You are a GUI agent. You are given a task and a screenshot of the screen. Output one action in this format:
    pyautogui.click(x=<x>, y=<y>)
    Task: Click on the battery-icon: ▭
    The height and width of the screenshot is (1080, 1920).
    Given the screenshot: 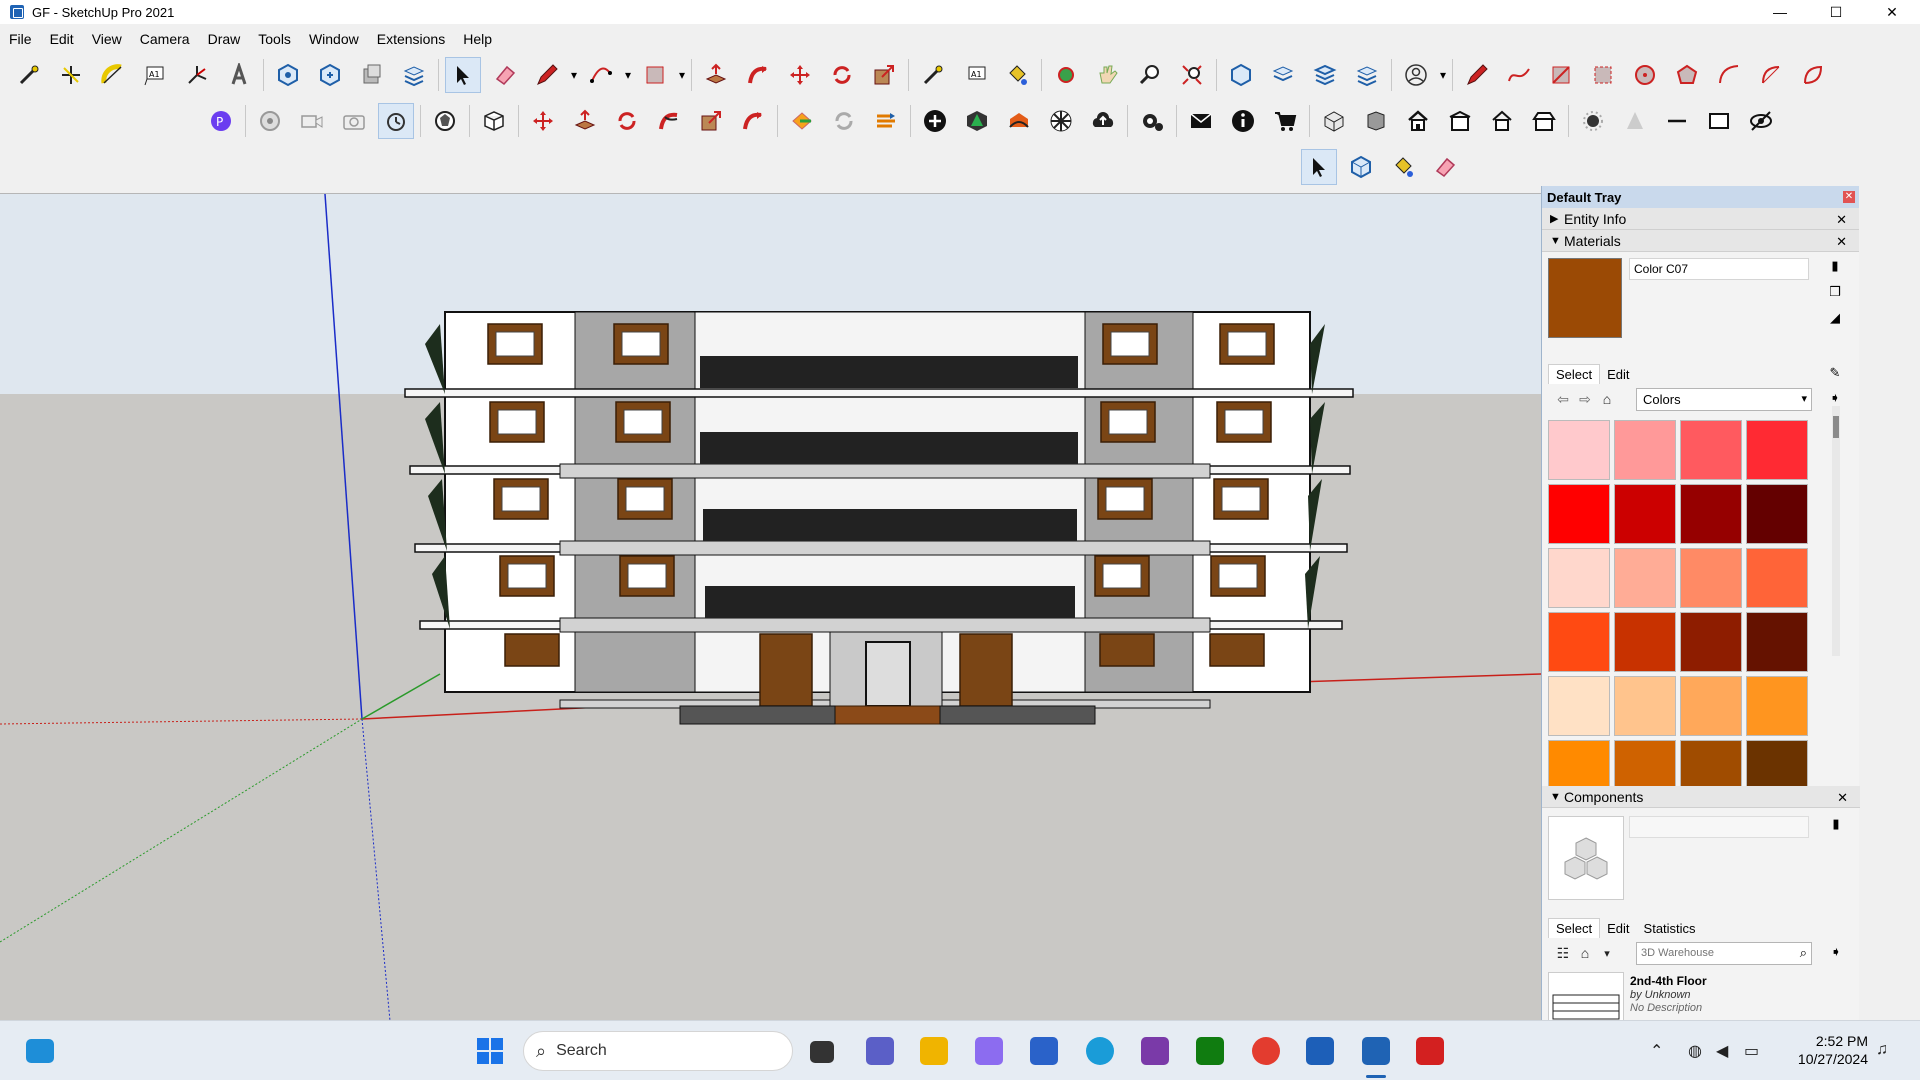 What is the action you would take?
    pyautogui.click(x=1751, y=1051)
    